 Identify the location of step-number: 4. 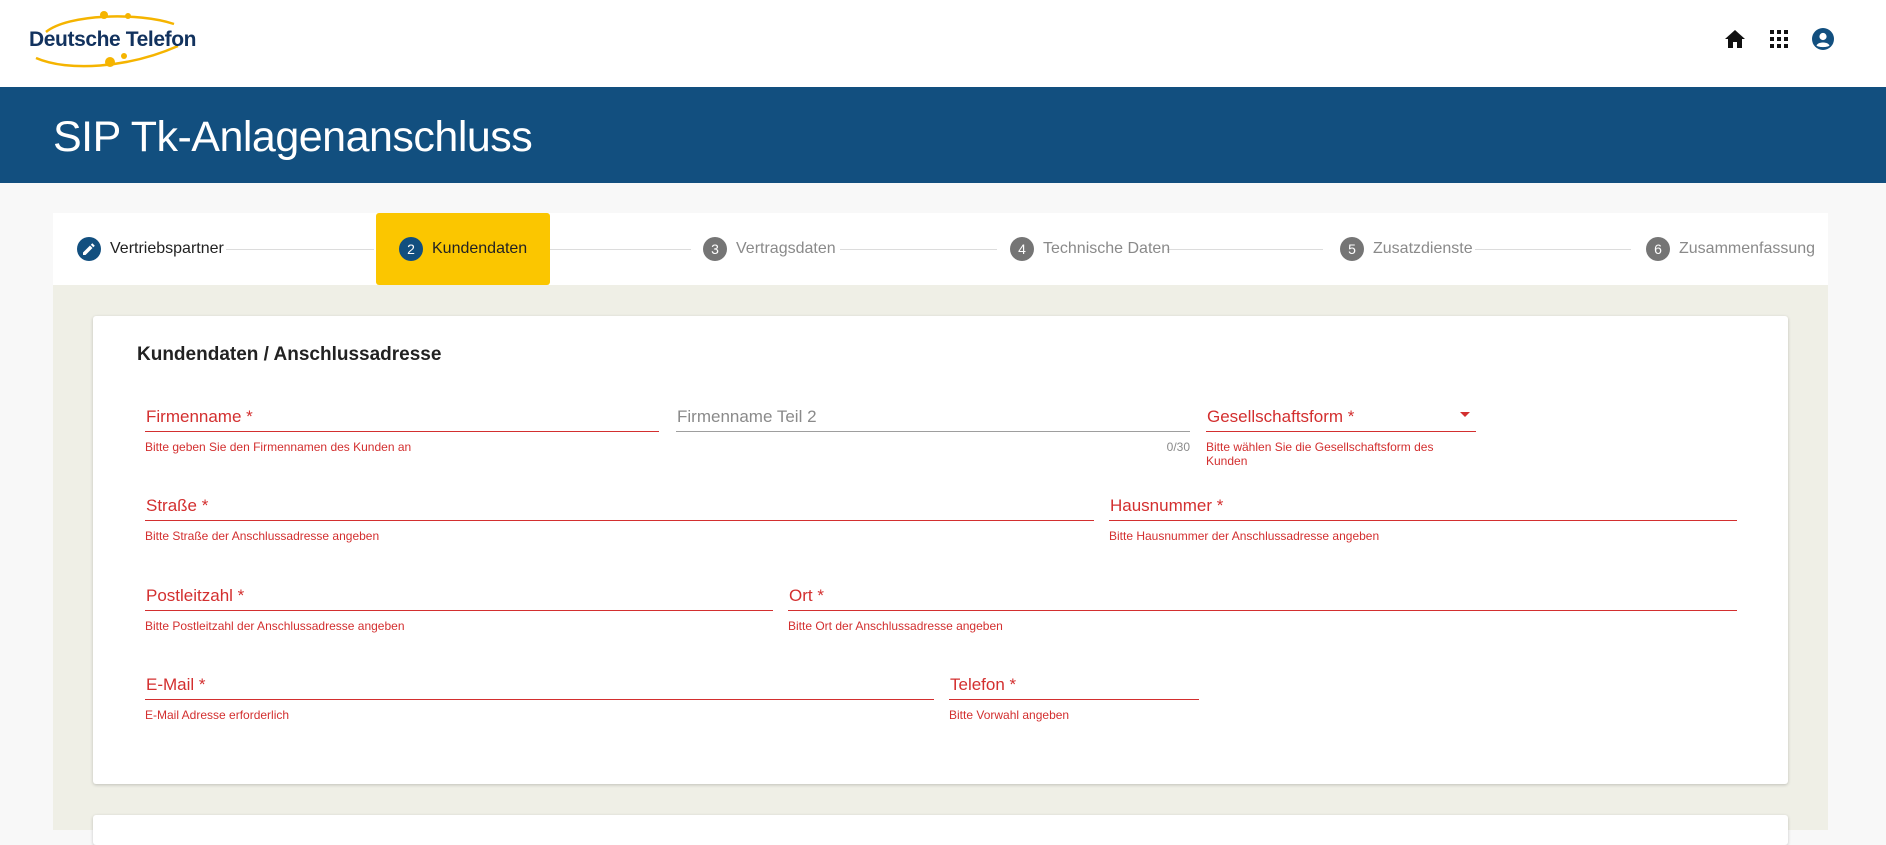
(1022, 249).